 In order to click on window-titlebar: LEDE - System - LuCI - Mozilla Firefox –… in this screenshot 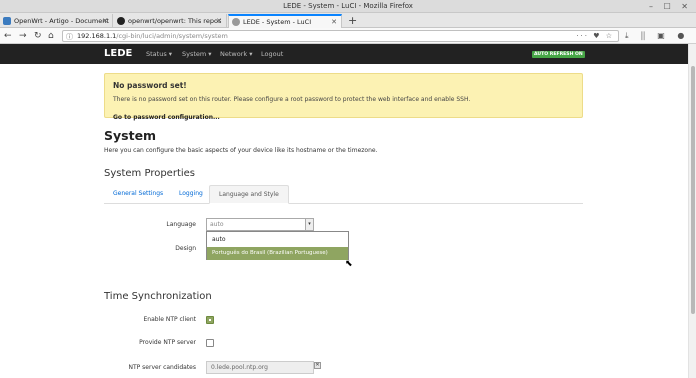, I will do `click(348, 6)`.